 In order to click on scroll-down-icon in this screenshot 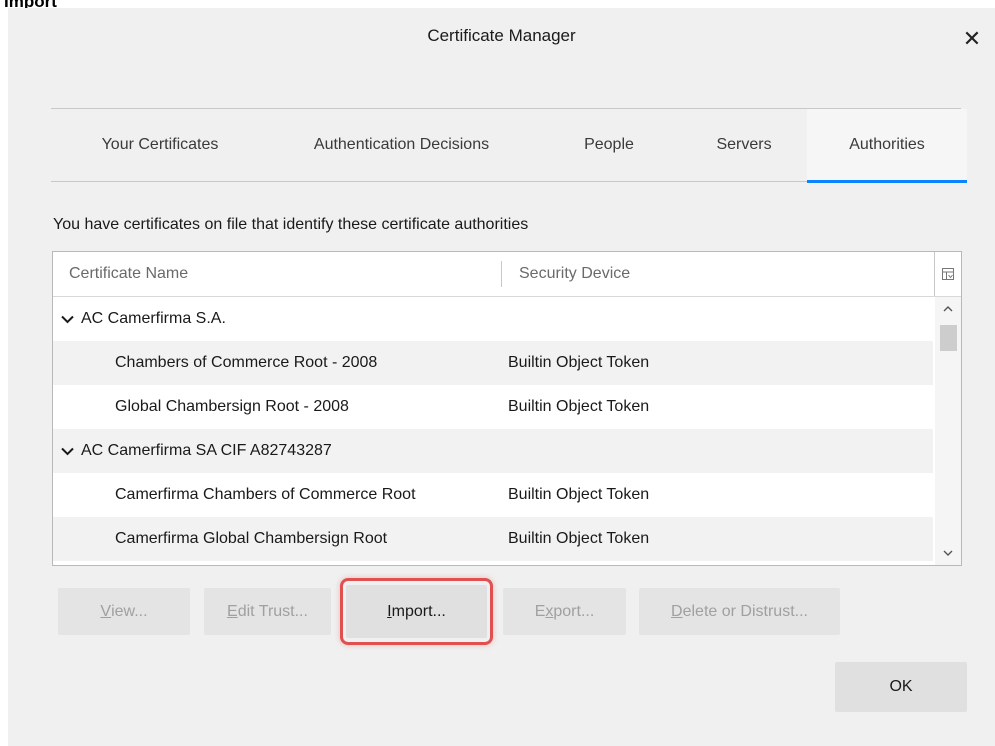, I will do `click(948, 553)`.